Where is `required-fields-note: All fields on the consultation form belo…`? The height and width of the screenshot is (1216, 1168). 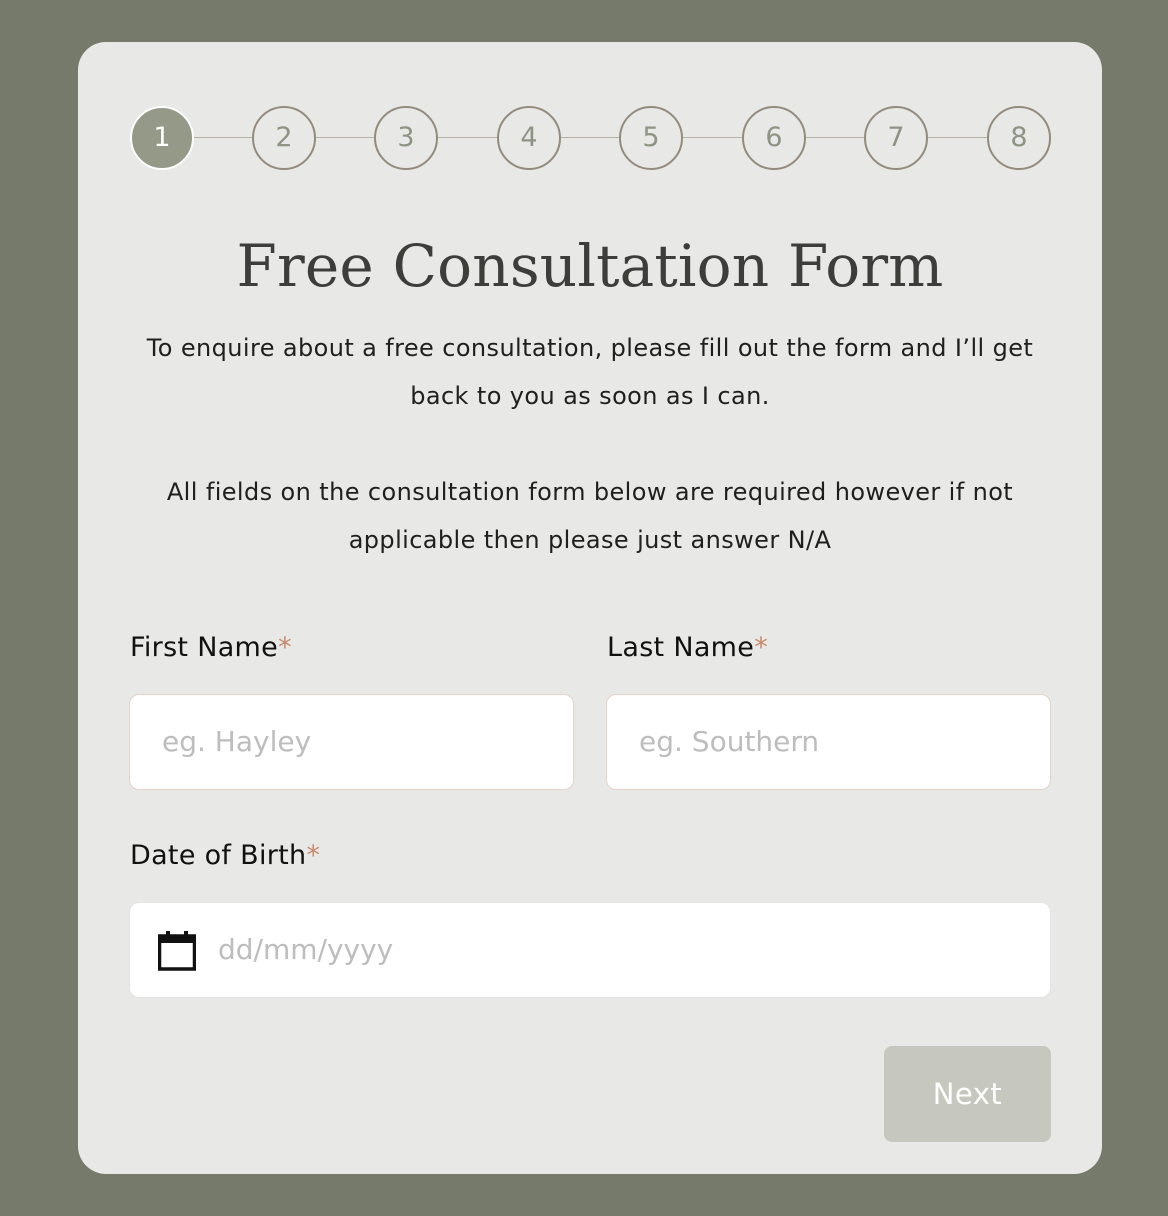 required-fields-note: All fields on the consultation form belo… is located at coordinates (590, 516).